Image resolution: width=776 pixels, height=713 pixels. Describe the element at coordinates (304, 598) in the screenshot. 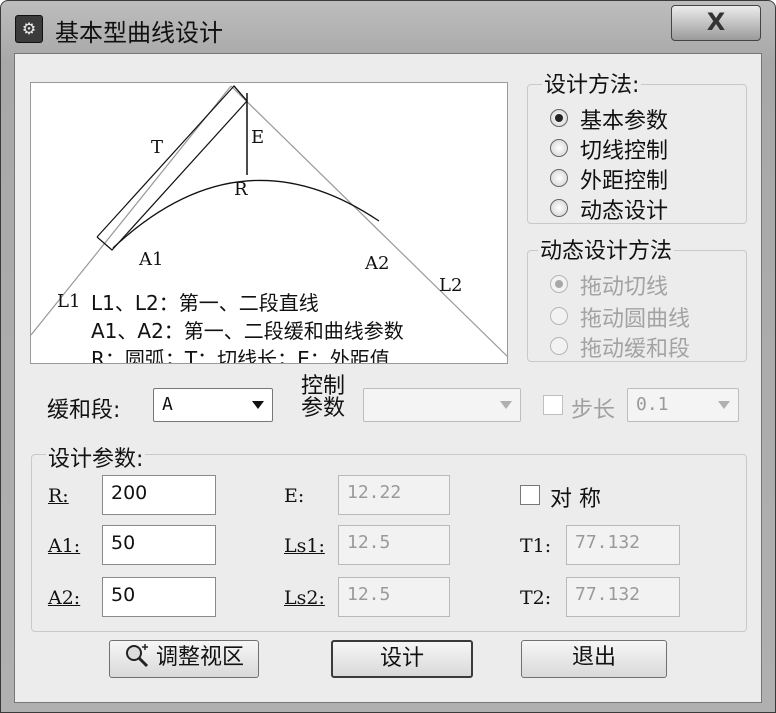

I see `ls2-label: Ls2:` at that location.